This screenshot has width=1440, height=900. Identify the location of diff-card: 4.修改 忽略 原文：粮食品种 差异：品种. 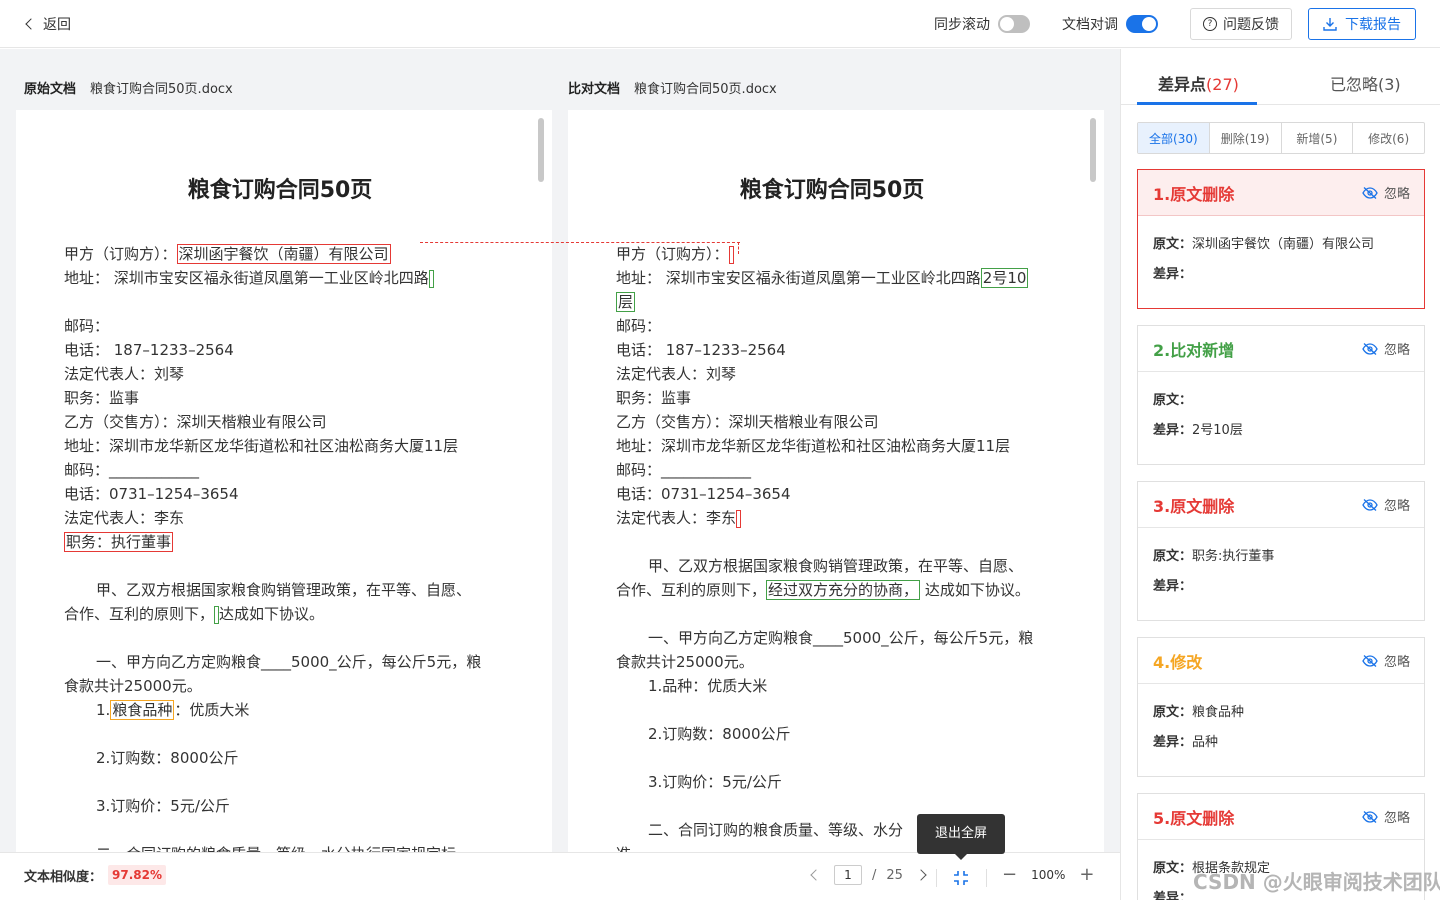
(1281, 707).